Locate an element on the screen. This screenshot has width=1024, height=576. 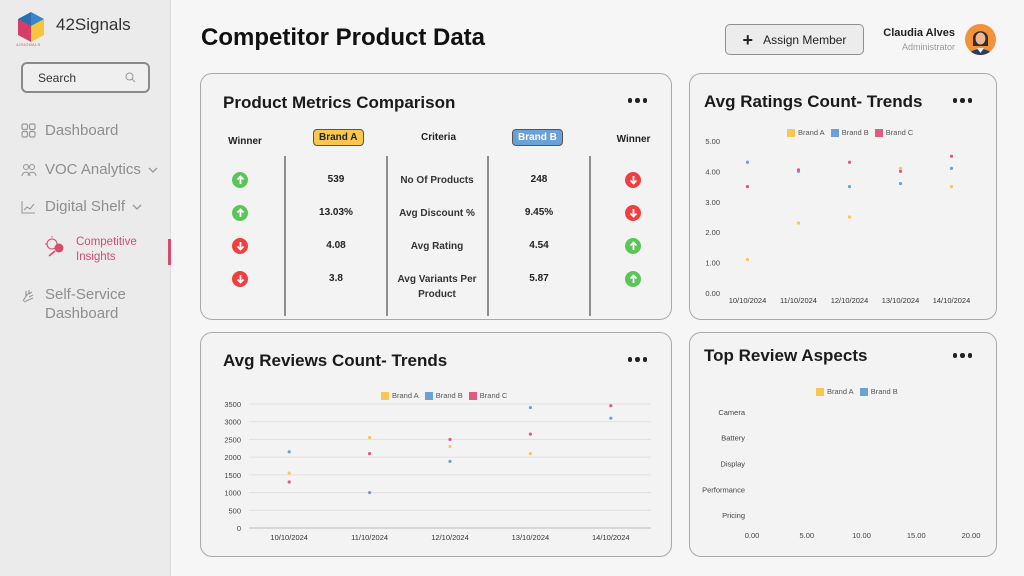
x-tick-label: 15.00 is located at coordinates (916, 535).